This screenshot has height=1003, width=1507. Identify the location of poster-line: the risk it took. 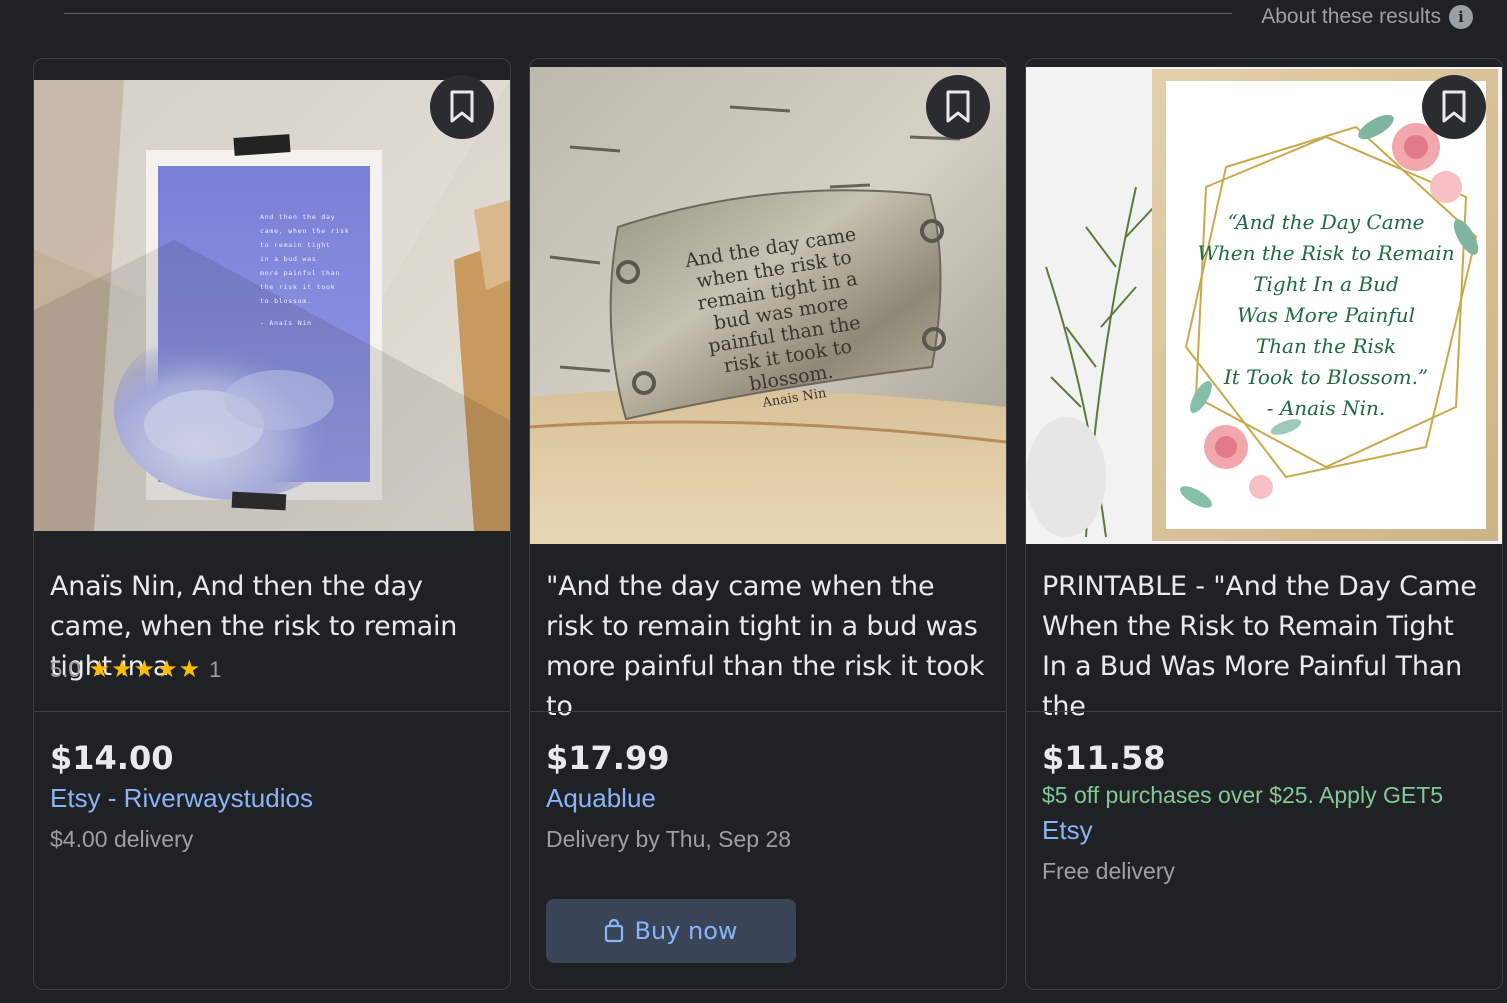
(297, 287).